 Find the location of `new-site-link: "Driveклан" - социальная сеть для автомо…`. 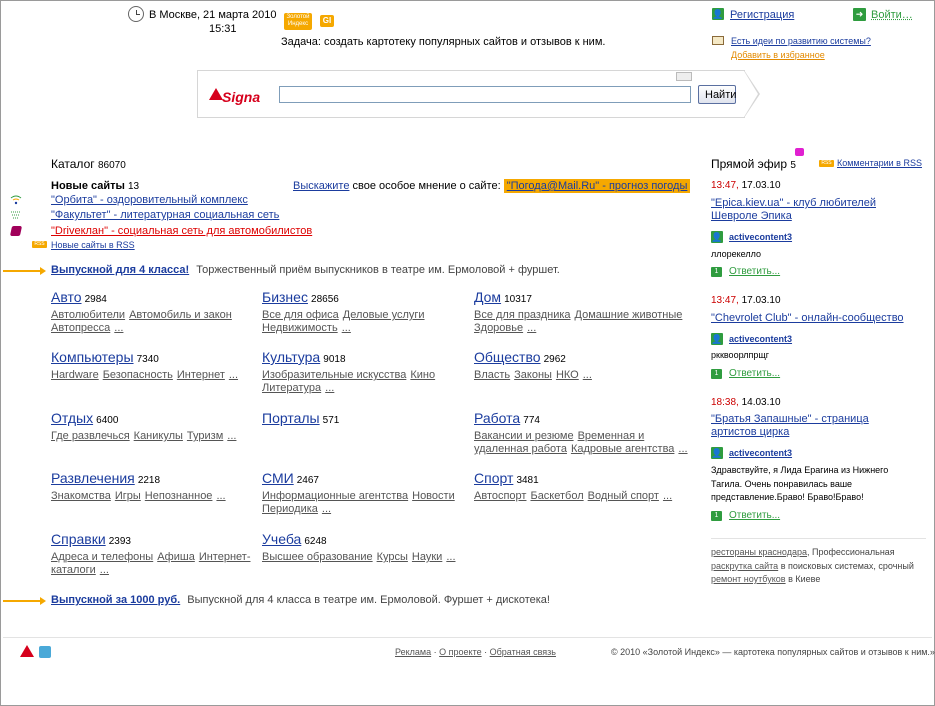

new-site-link: "Driveклан" - социальная сеть для автомо… is located at coordinates (181, 231).